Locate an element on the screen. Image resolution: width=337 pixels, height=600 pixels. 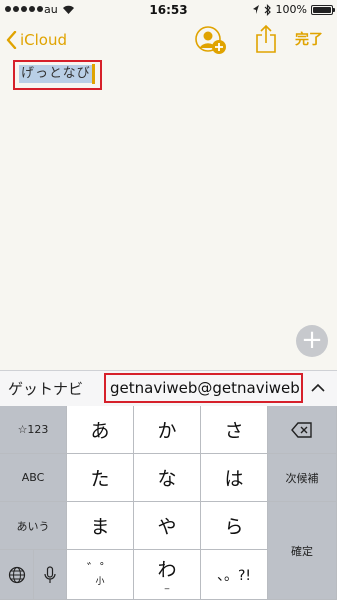
microphone-icon is located at coordinates (50, 574).